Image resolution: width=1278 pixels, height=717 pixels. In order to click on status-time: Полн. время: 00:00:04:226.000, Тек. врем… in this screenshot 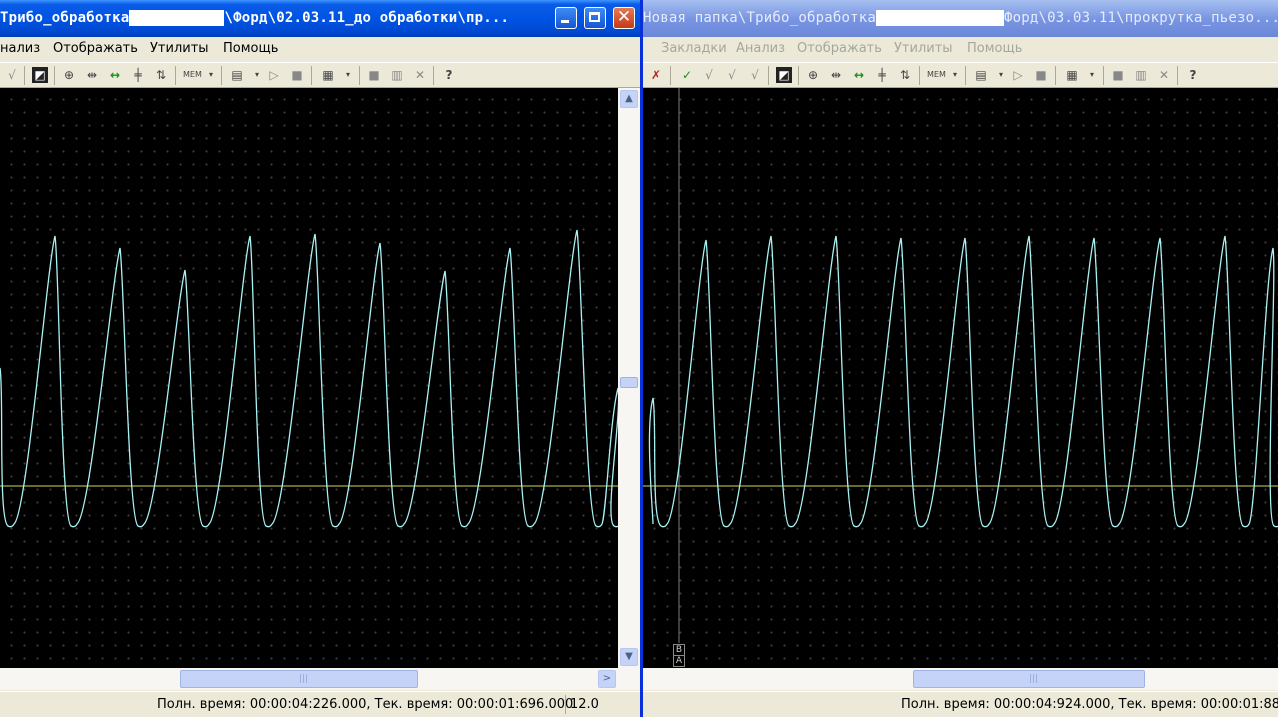, I will do `click(365, 704)`.